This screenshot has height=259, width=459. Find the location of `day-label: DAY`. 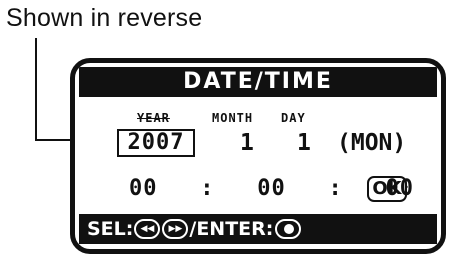

day-label: DAY is located at coordinates (293, 118).